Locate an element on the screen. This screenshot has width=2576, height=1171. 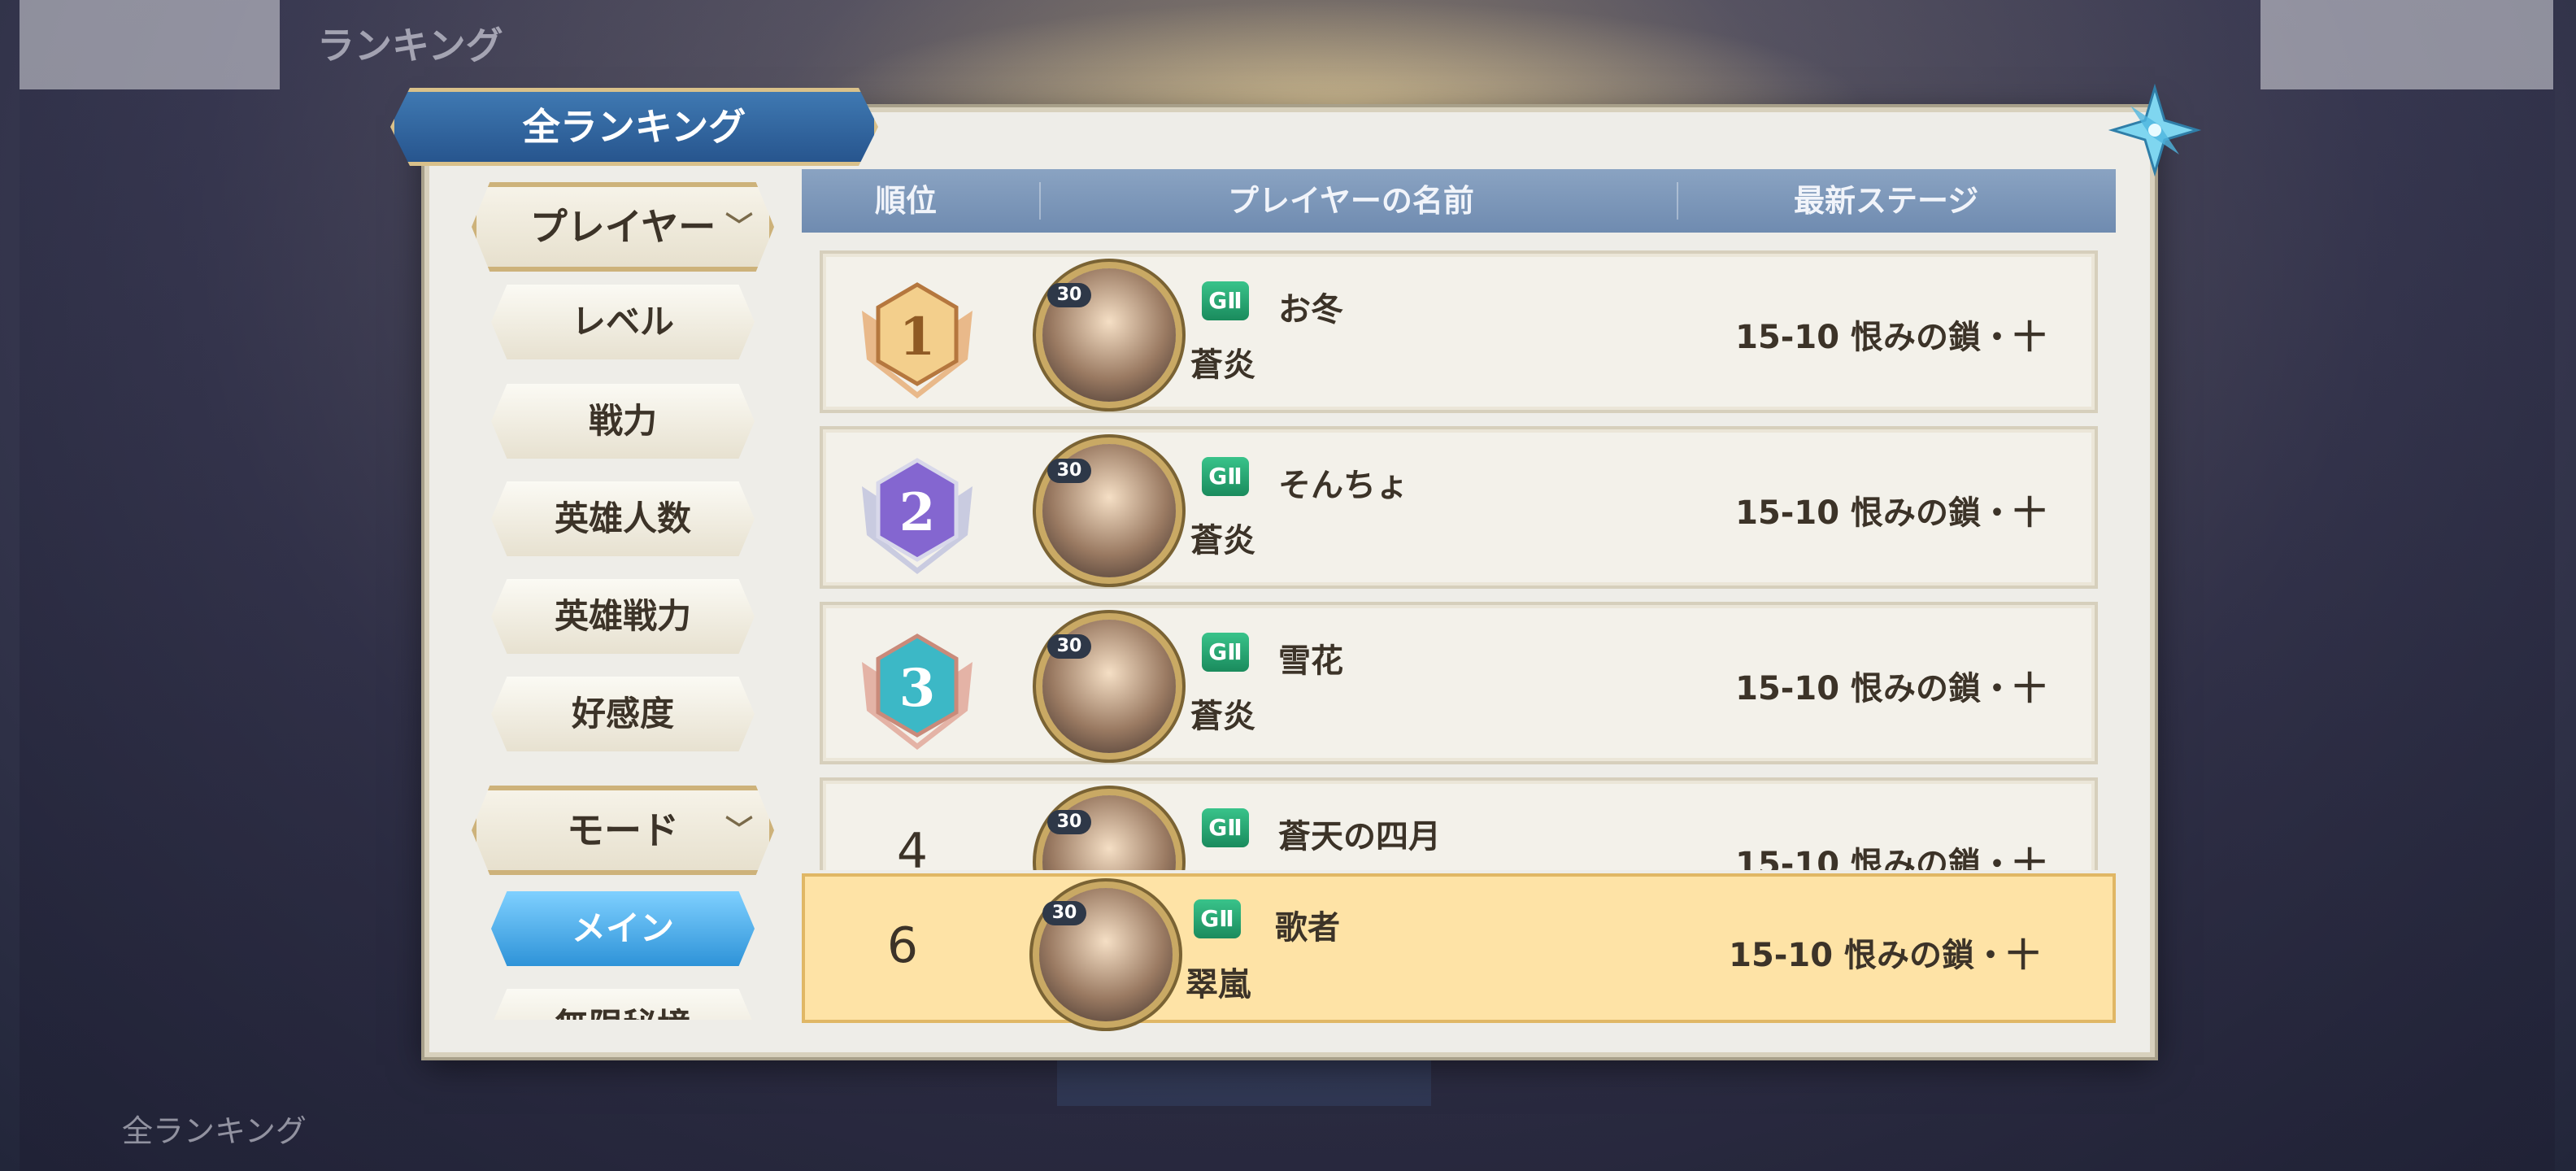
category-dropdown-label: プレイヤー is located at coordinates (623, 227).